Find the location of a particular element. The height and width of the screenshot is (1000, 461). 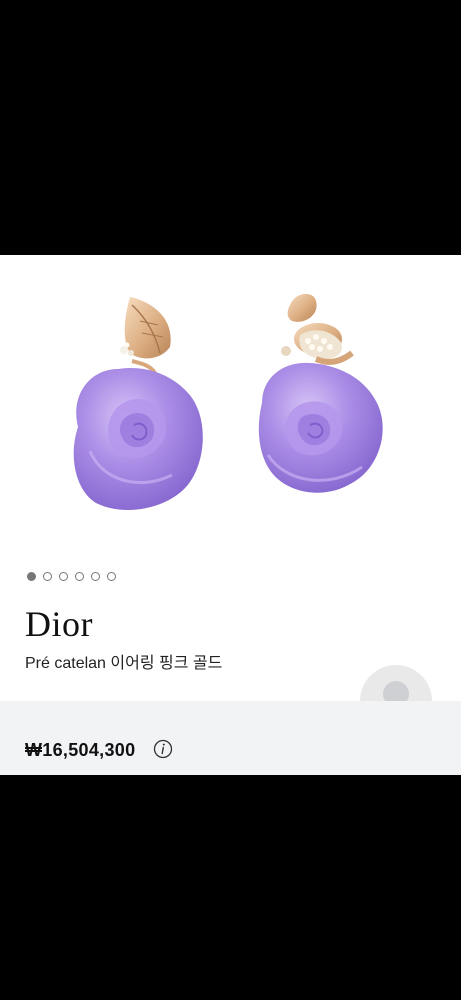

right-earring is located at coordinates (320, 393).